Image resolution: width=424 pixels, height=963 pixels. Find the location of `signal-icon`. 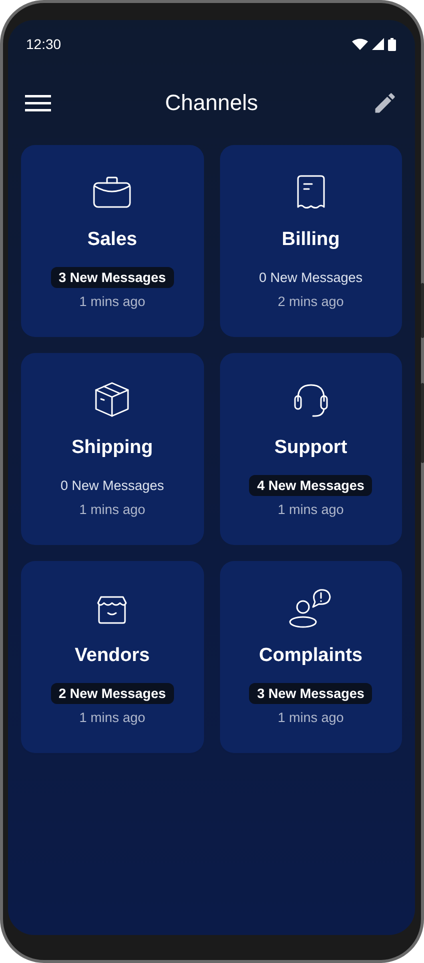

signal-icon is located at coordinates (378, 44).